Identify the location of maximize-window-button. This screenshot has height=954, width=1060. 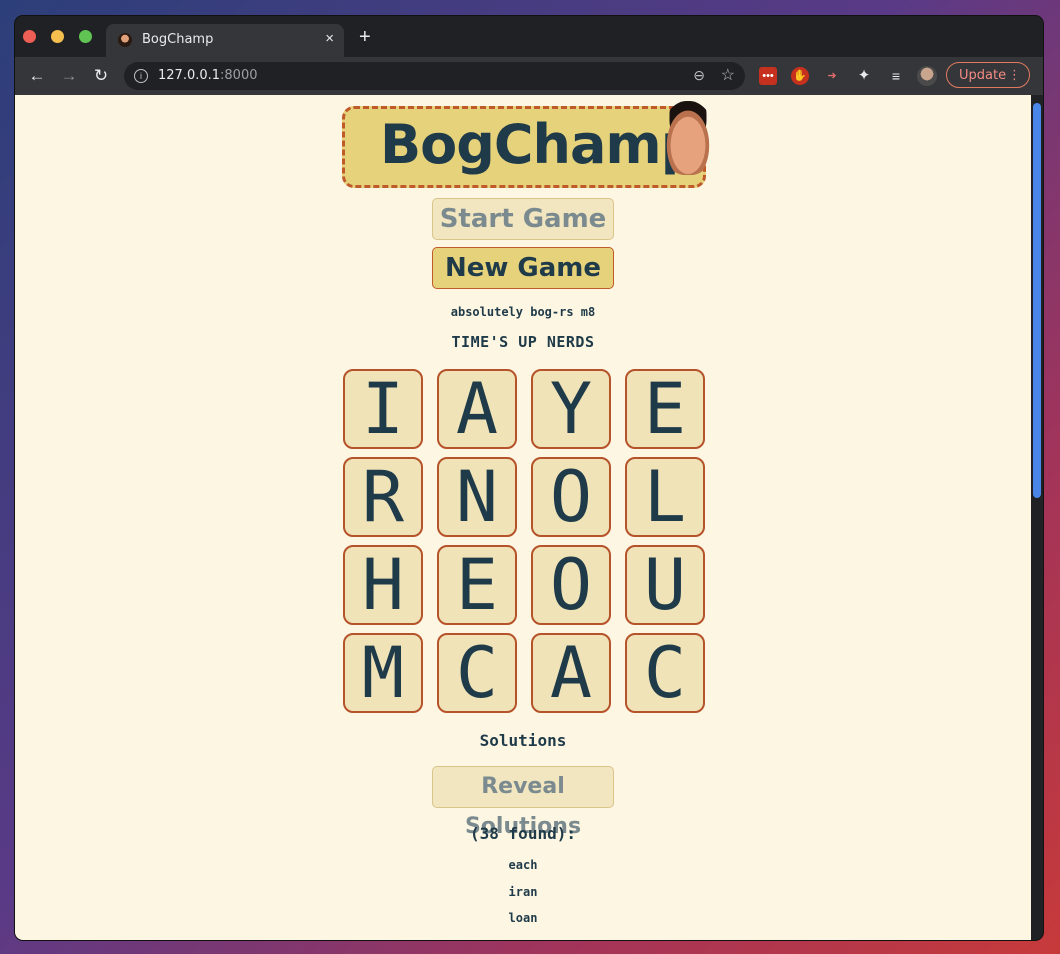
(85, 36).